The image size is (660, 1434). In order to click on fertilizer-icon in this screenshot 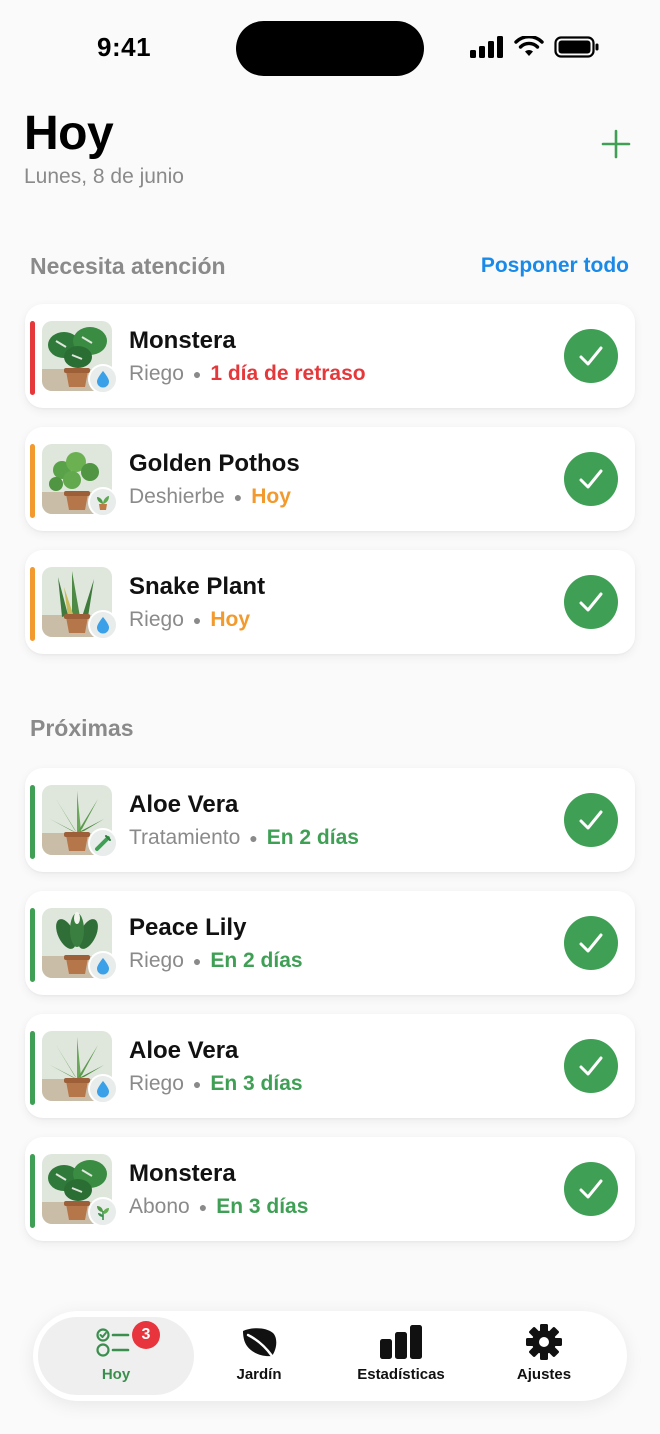, I will do `click(103, 1212)`.